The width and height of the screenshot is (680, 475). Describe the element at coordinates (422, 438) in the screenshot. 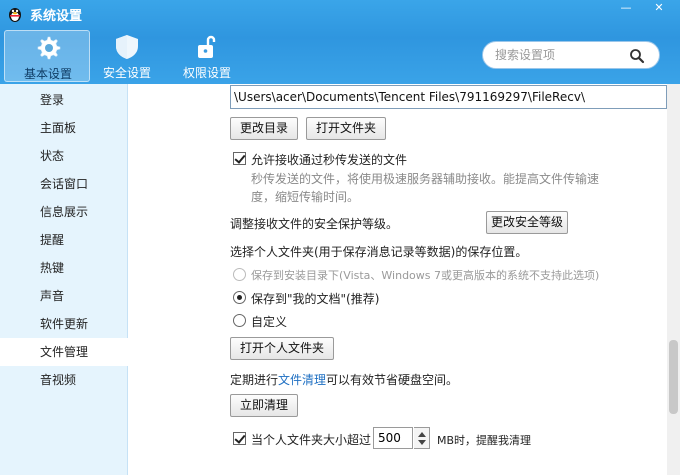

I see `size-limit-stepper` at that location.